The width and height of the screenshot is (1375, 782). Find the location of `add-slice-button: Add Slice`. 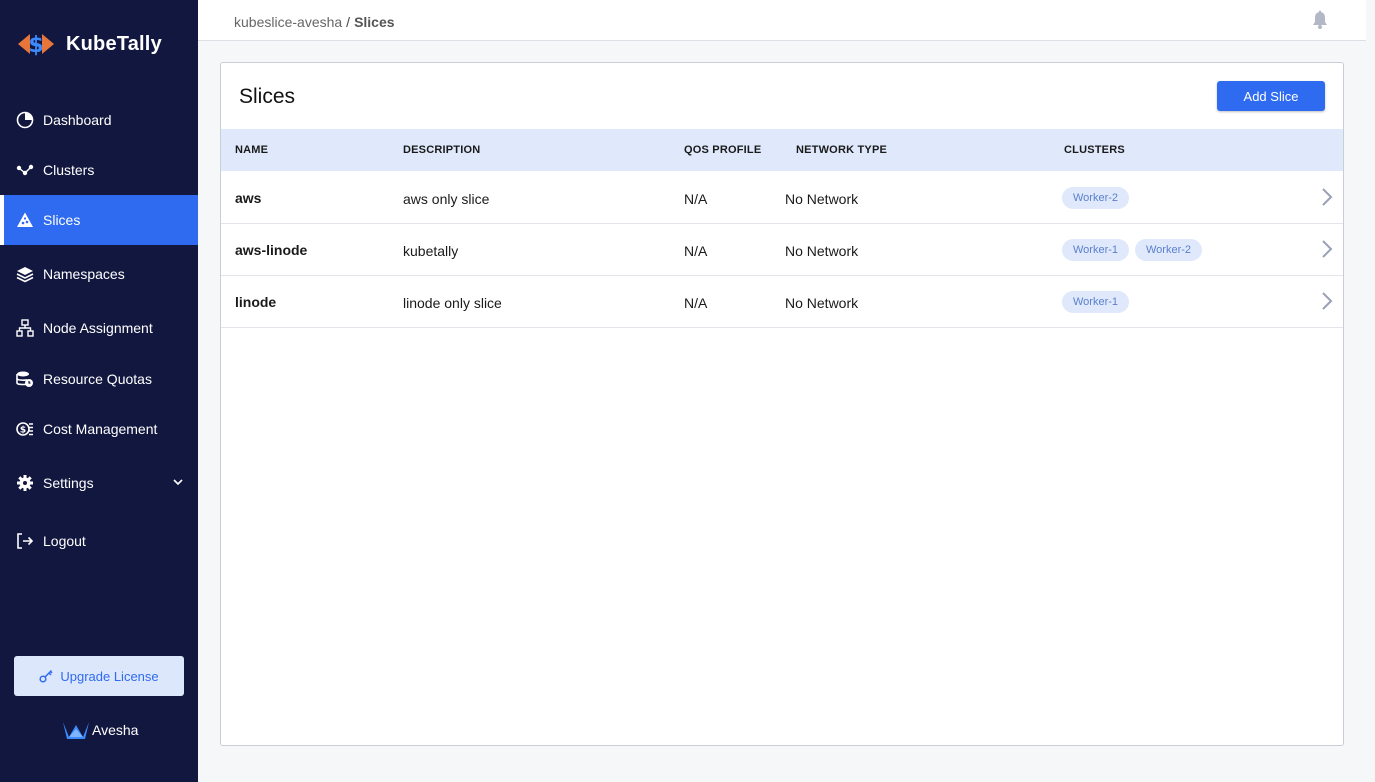

add-slice-button: Add Slice is located at coordinates (1271, 96).